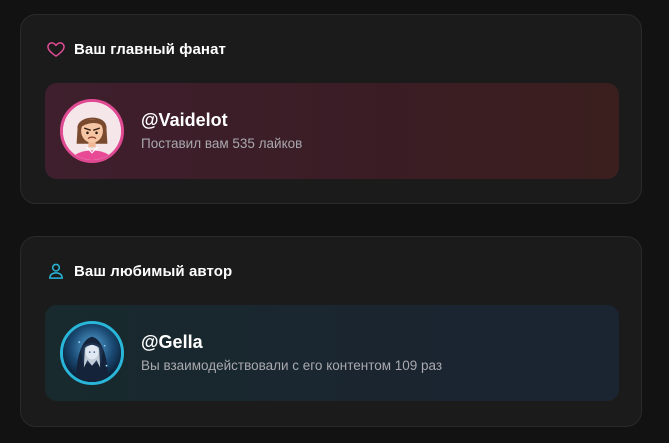 The height and width of the screenshot is (443, 669). I want to click on top-fan-title: Ваш главный фанат, so click(150, 49).